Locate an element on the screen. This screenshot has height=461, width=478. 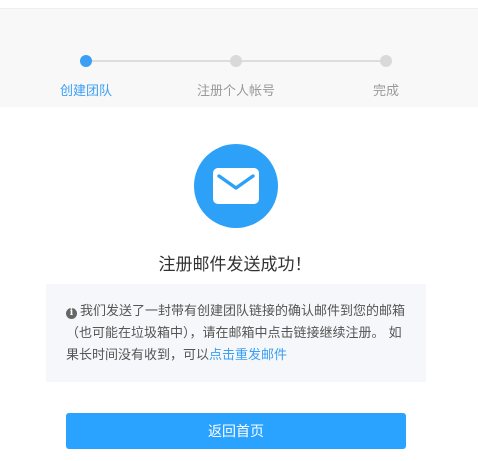
step-label-complete: 完成 is located at coordinates (385, 91).